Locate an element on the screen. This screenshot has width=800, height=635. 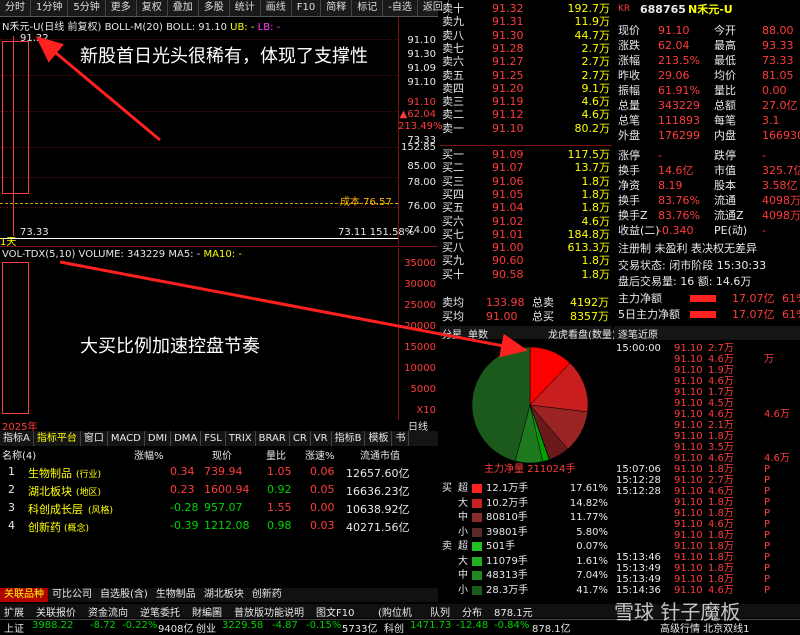
flow-pct: 1.61% is located at coordinates (592, 561).